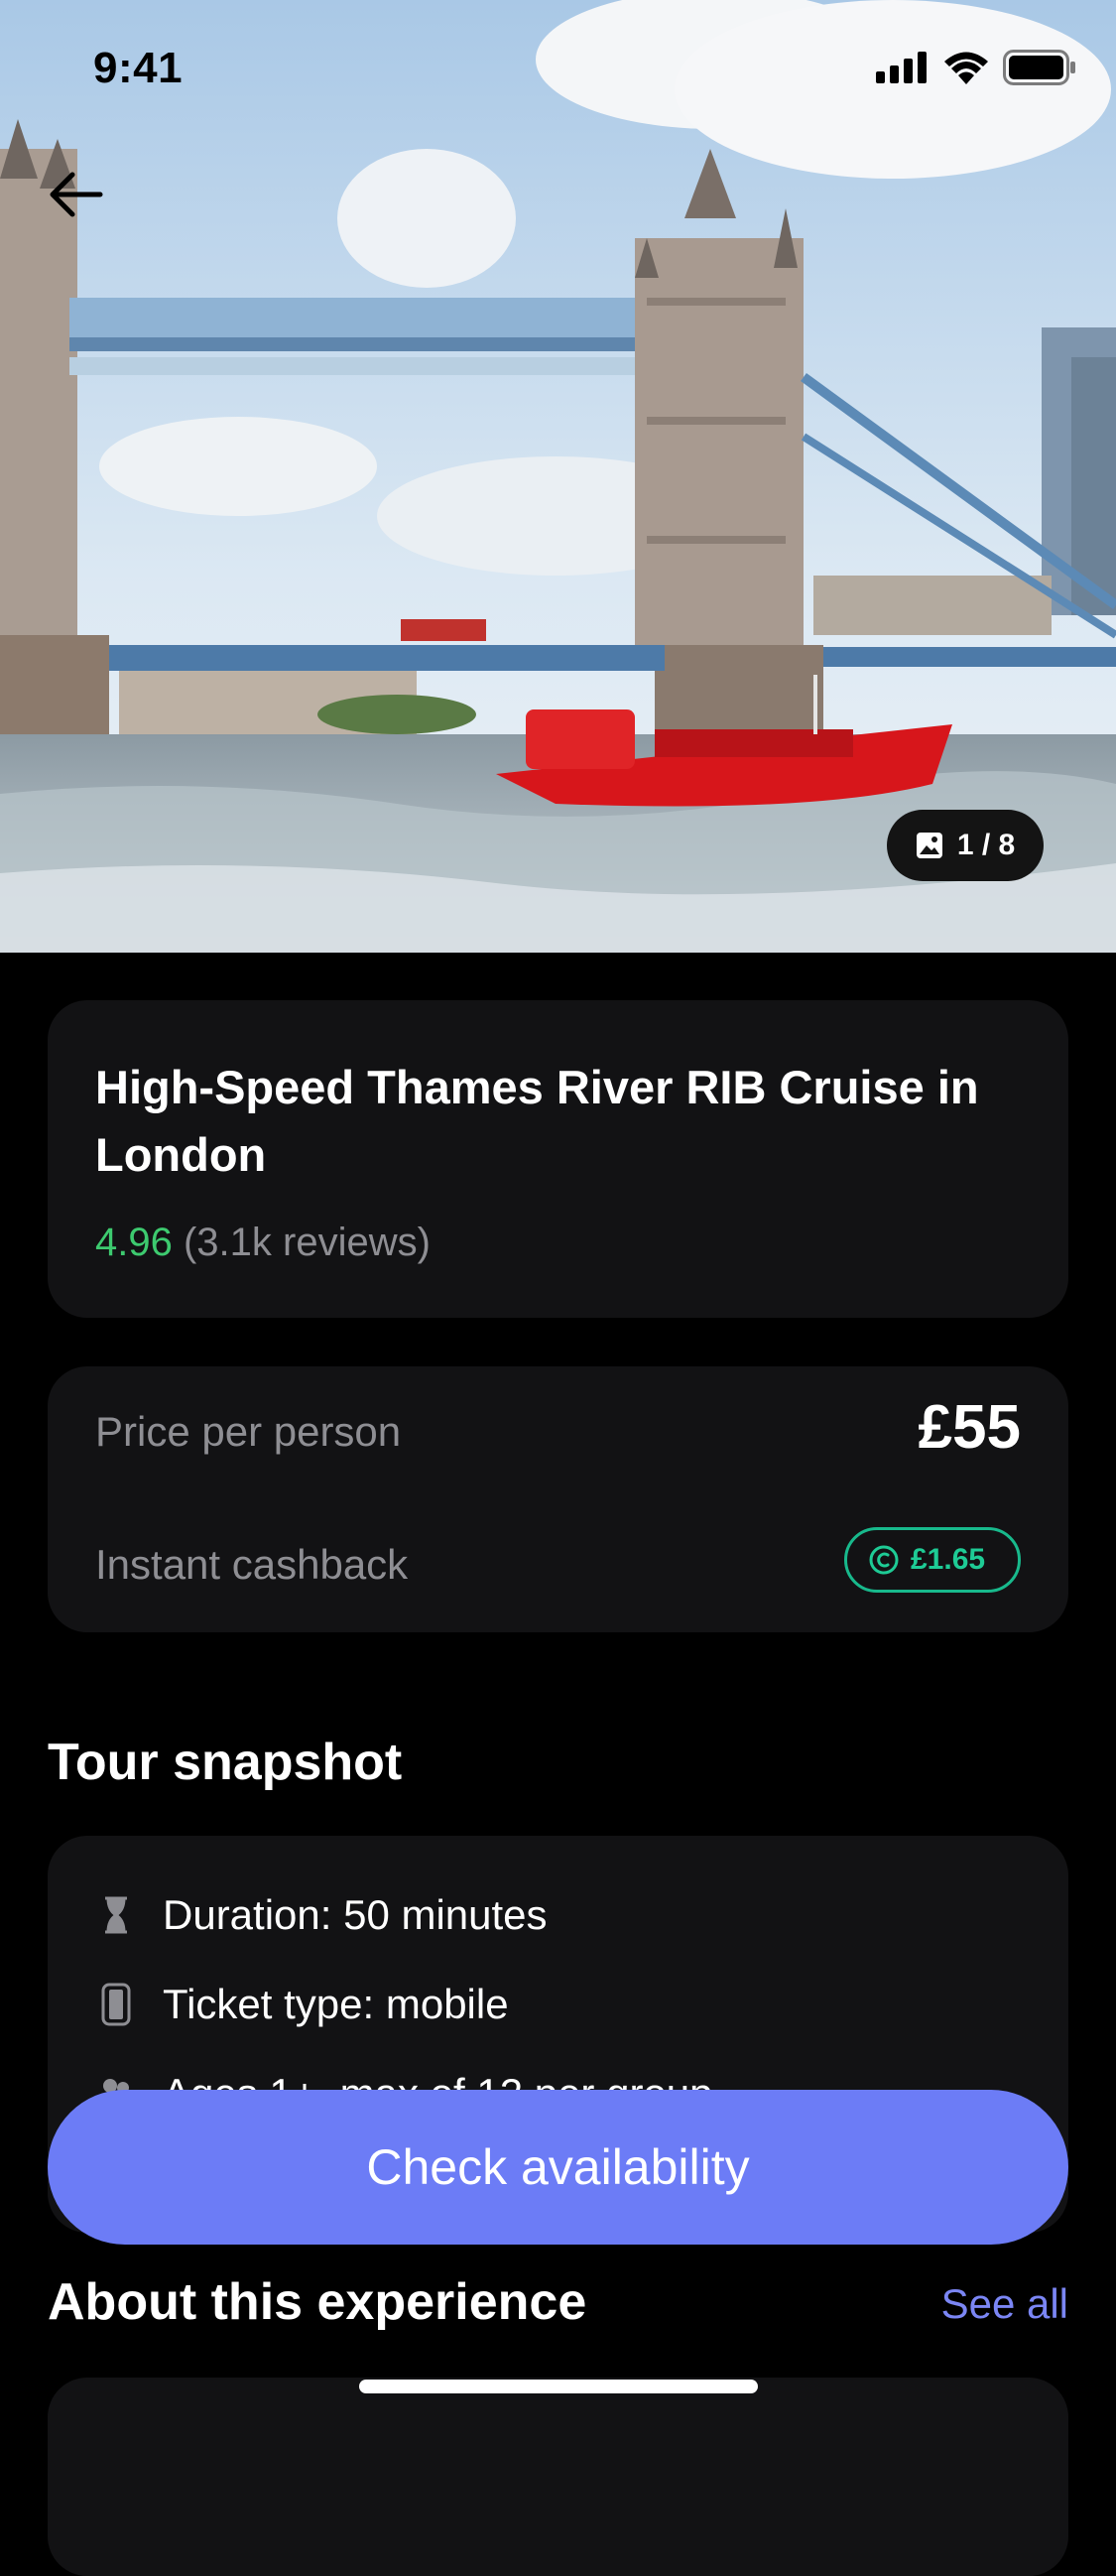 The height and width of the screenshot is (2576, 1116). What do you see at coordinates (558, 70) in the screenshot?
I see `status-bar: 9:41` at bounding box center [558, 70].